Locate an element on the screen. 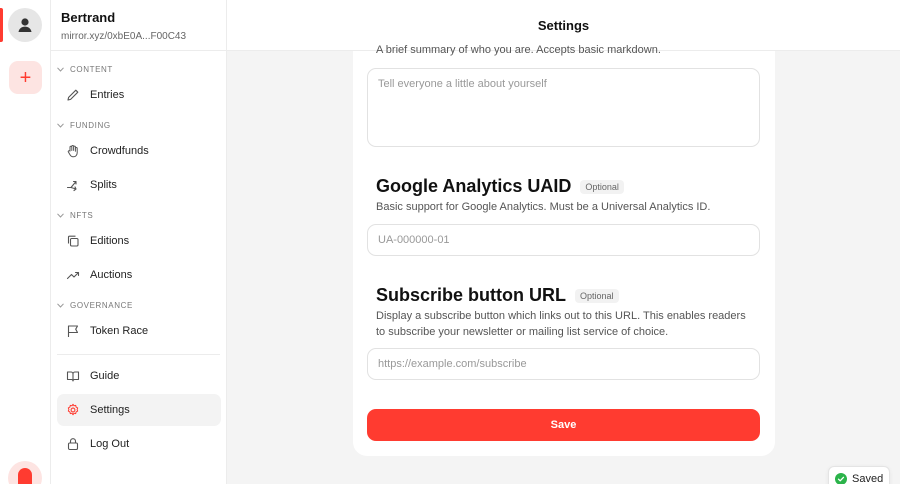  avatar is located at coordinates (25, 25).